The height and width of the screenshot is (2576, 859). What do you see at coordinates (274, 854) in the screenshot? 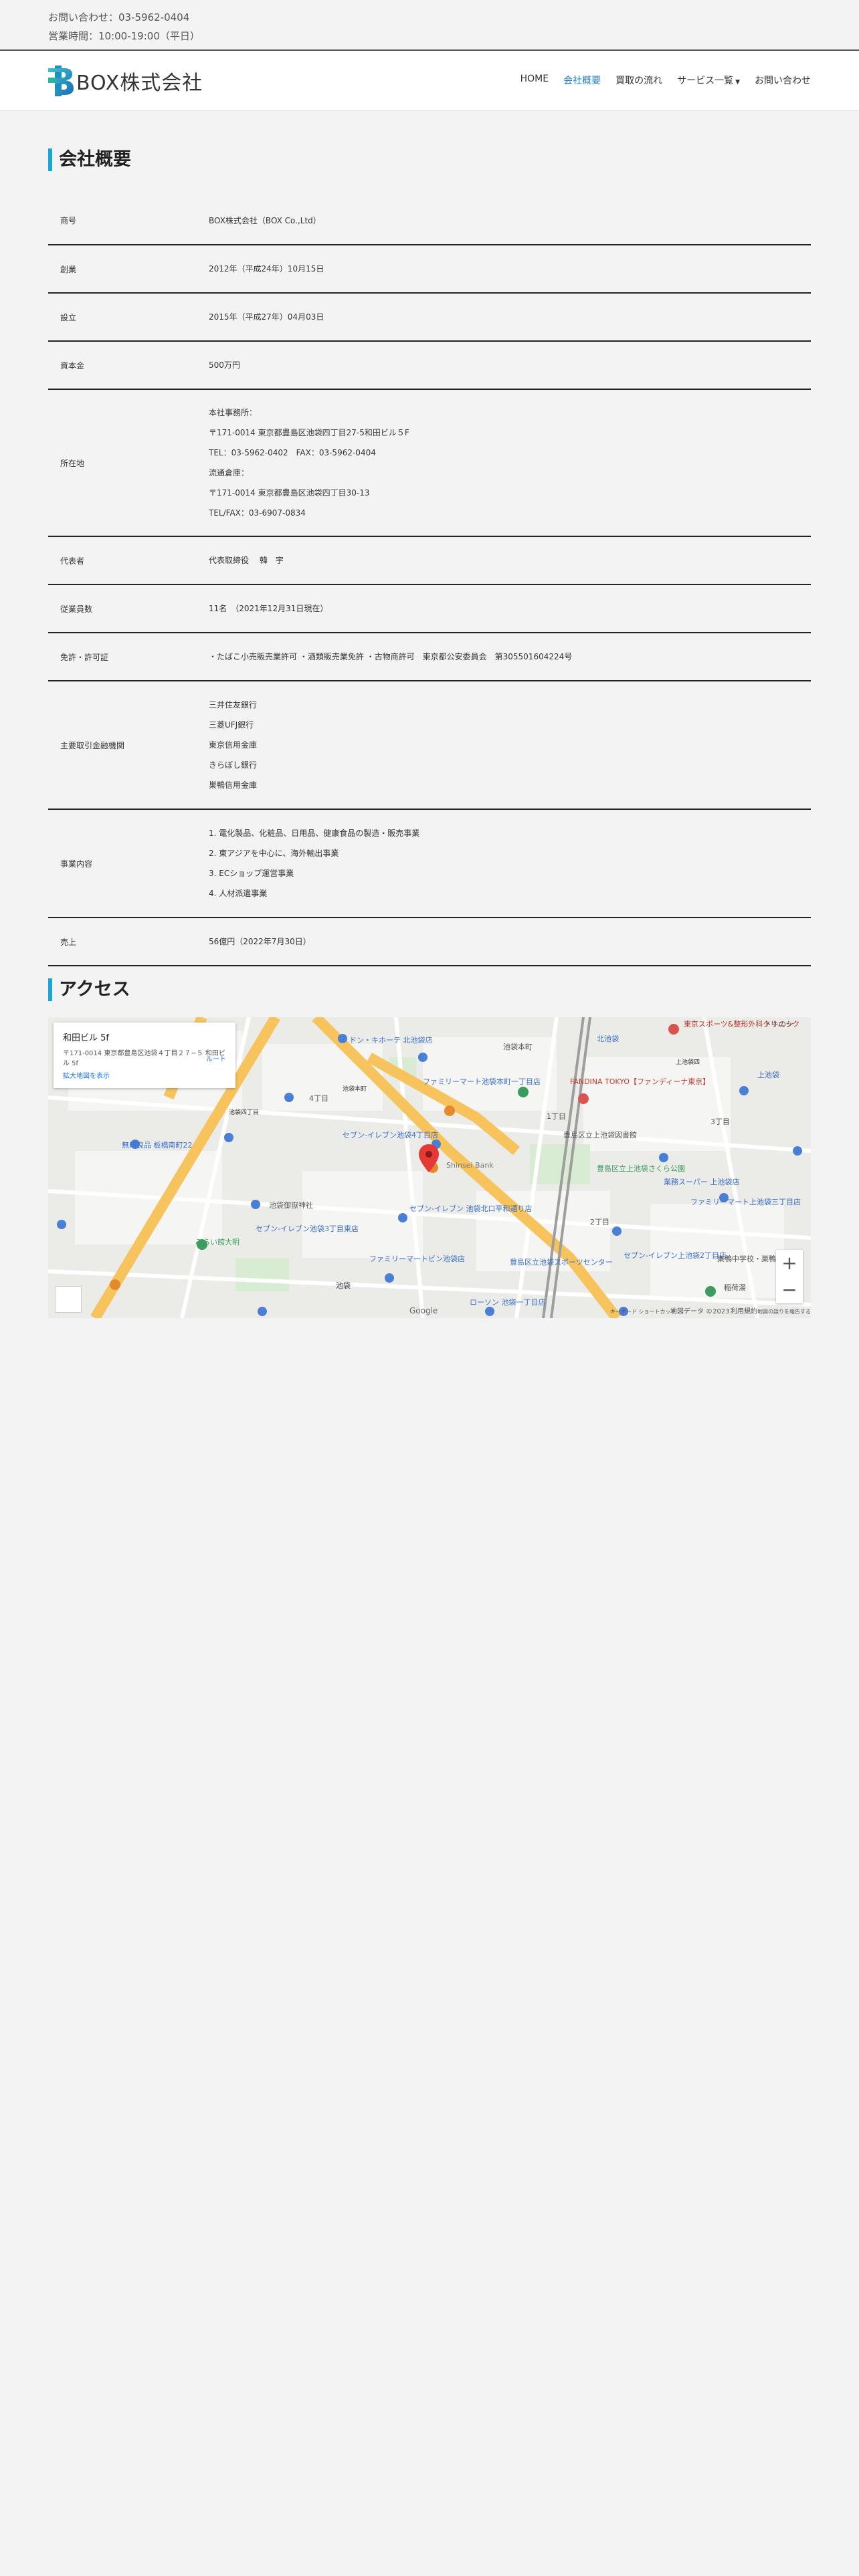
I see `value-line: 2. 東アジアを中心に、海外輸出事業` at bounding box center [274, 854].